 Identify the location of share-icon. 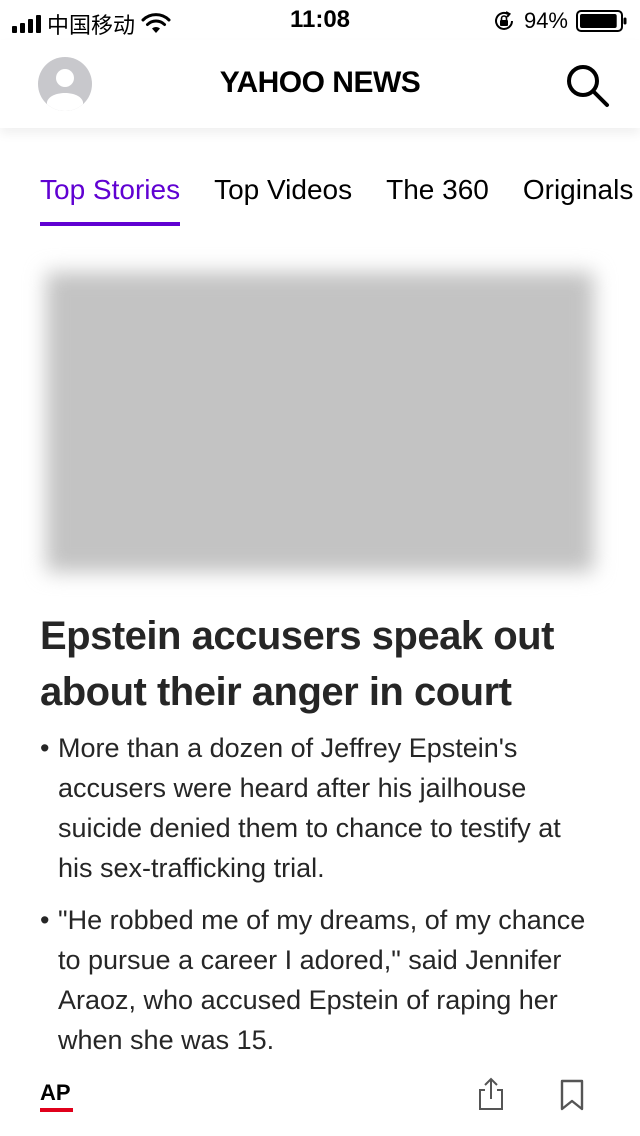
(491, 1094).